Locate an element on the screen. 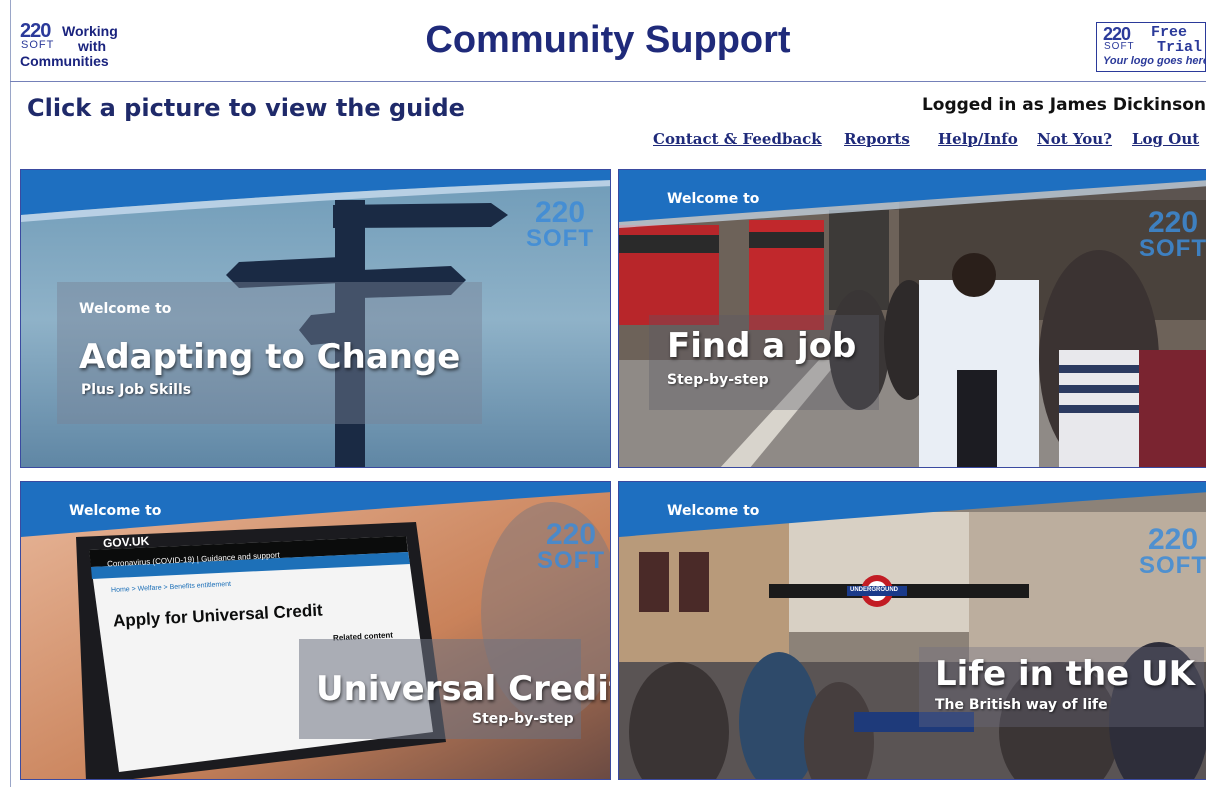 Image resolution: width=1206 pixels, height=787 pixels. not-you-link: Not You? is located at coordinates (1074, 139).